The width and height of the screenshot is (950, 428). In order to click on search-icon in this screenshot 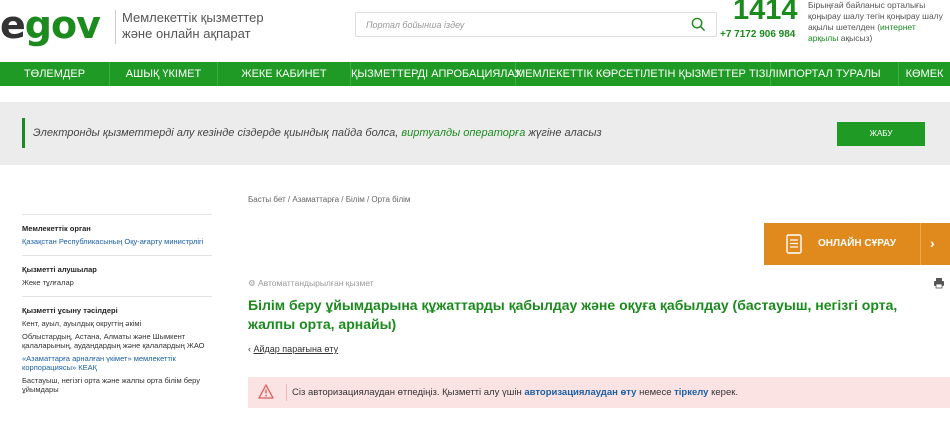, I will do `click(698, 24)`.